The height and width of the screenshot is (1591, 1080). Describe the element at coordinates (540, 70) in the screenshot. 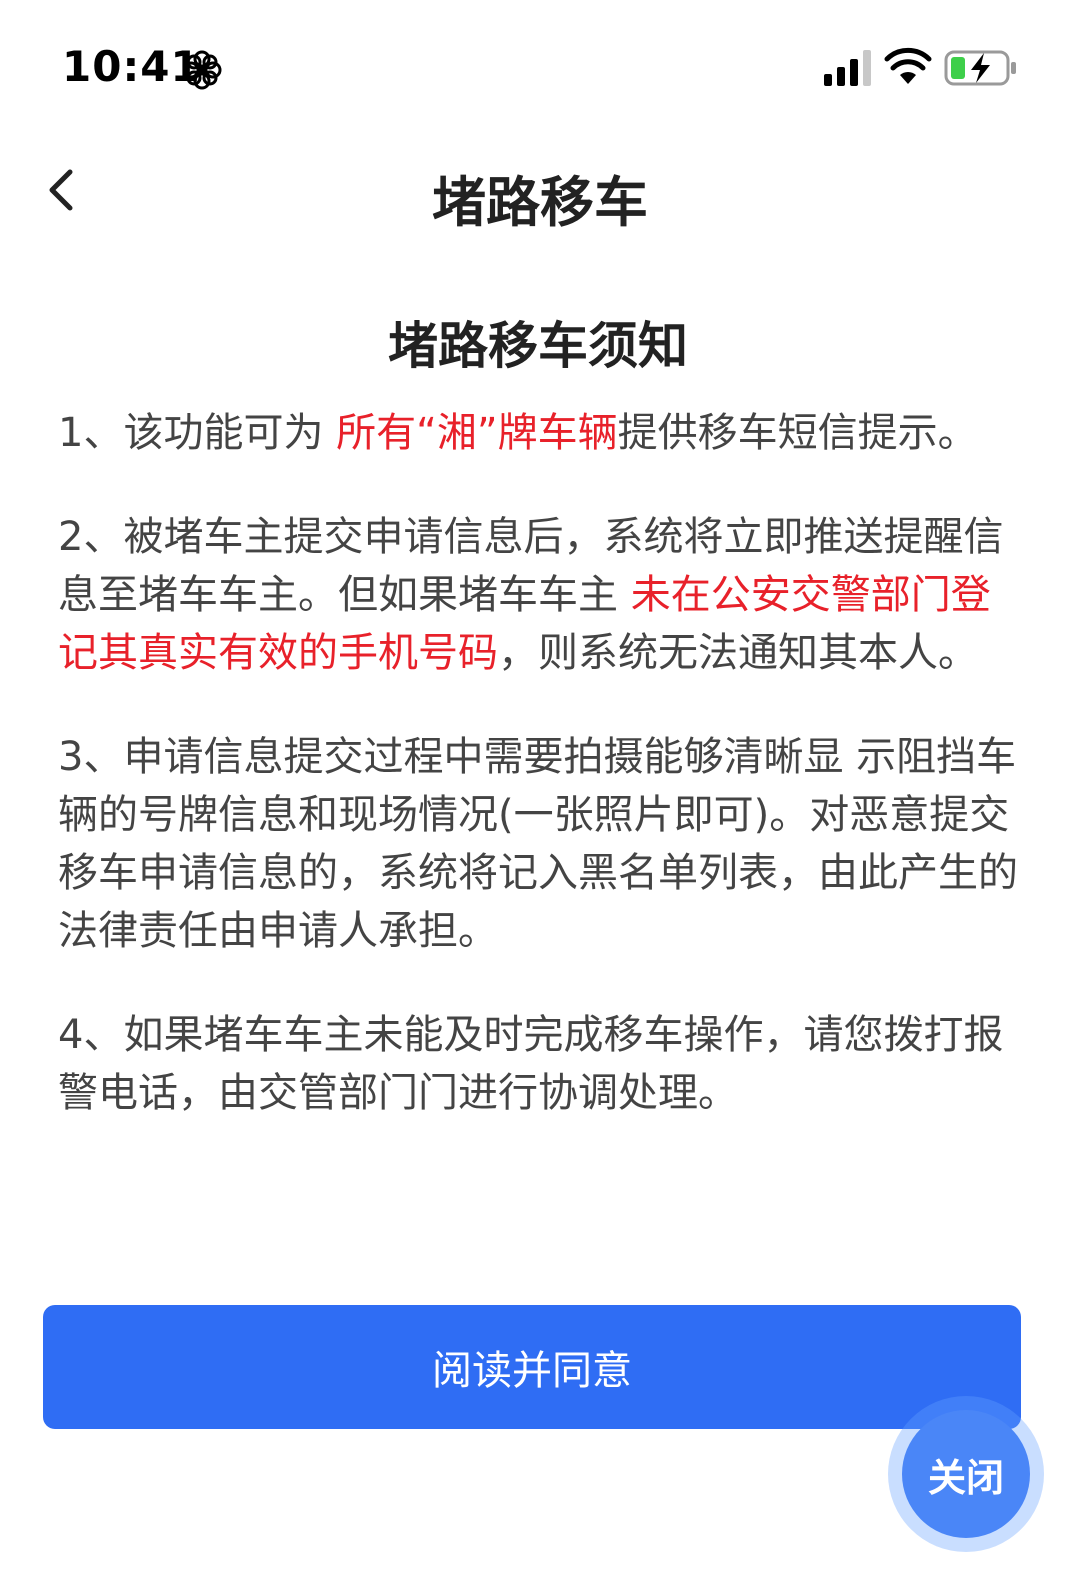

I see `status-bar: 10:41` at that location.